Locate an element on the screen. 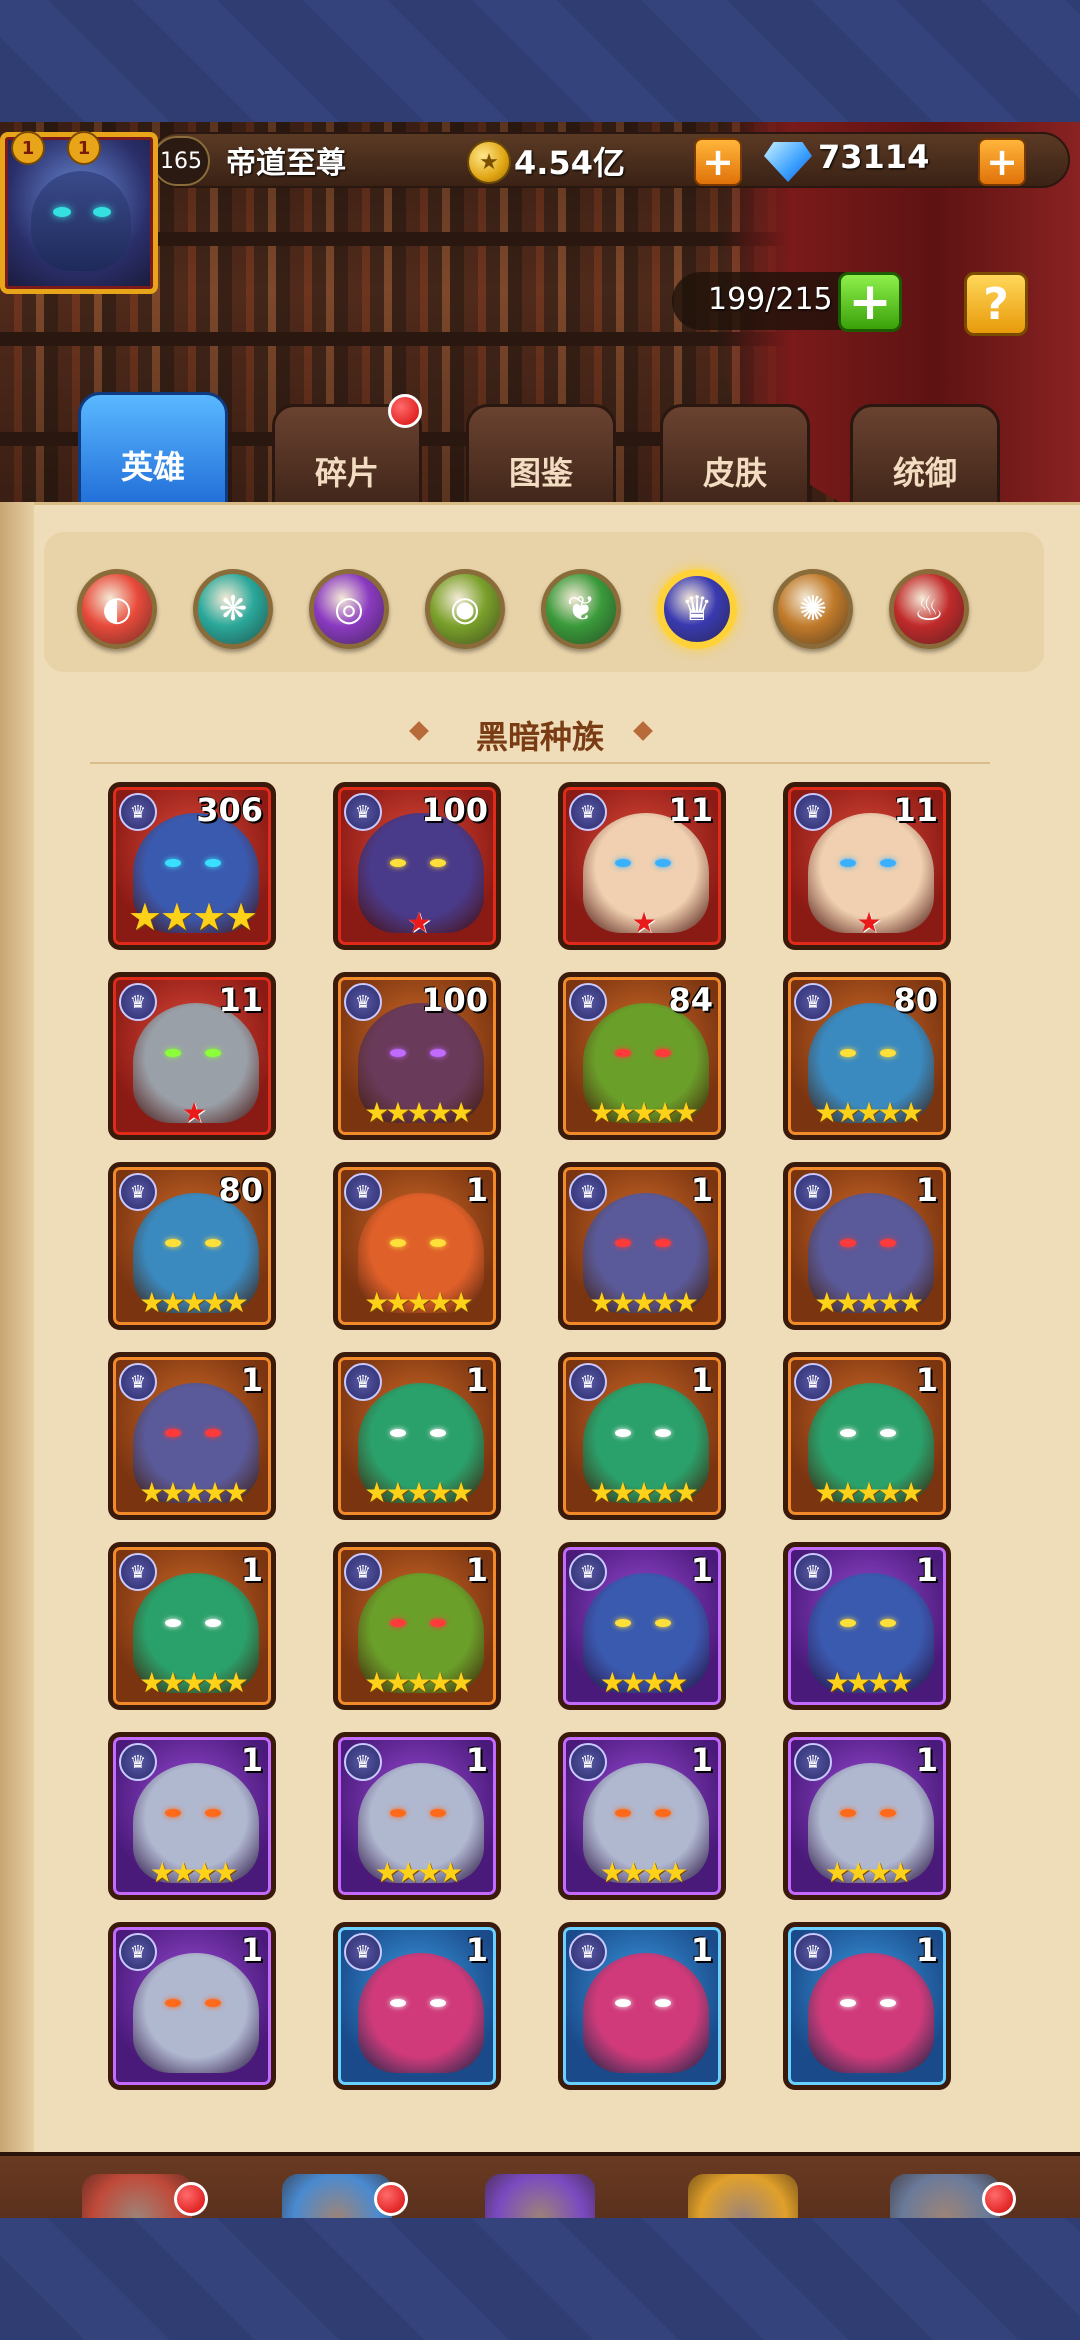  add-gold-button: + is located at coordinates (718, 162).